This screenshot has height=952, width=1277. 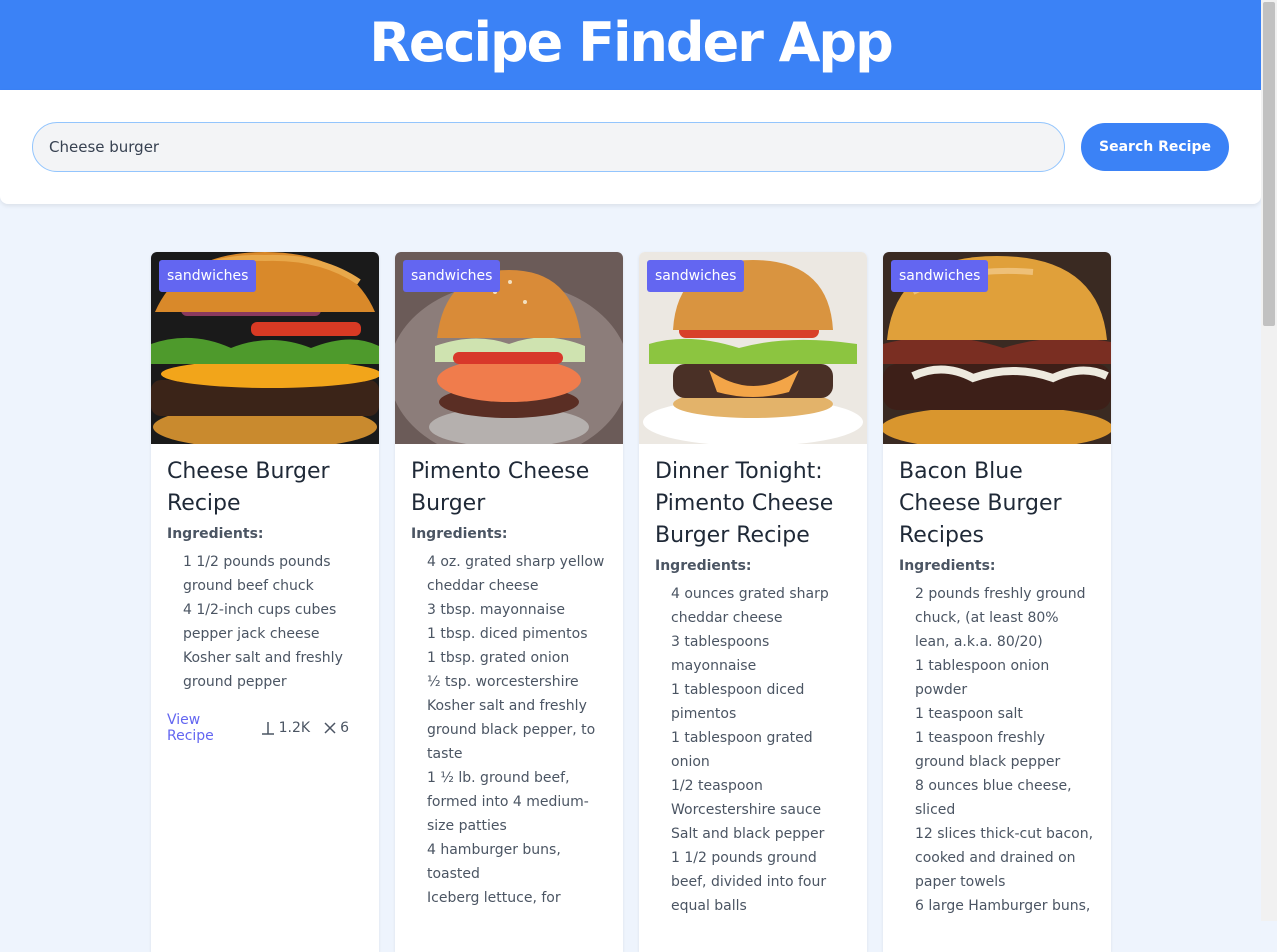 I want to click on stat-a-value: 1.2K, so click(x=294, y=728).